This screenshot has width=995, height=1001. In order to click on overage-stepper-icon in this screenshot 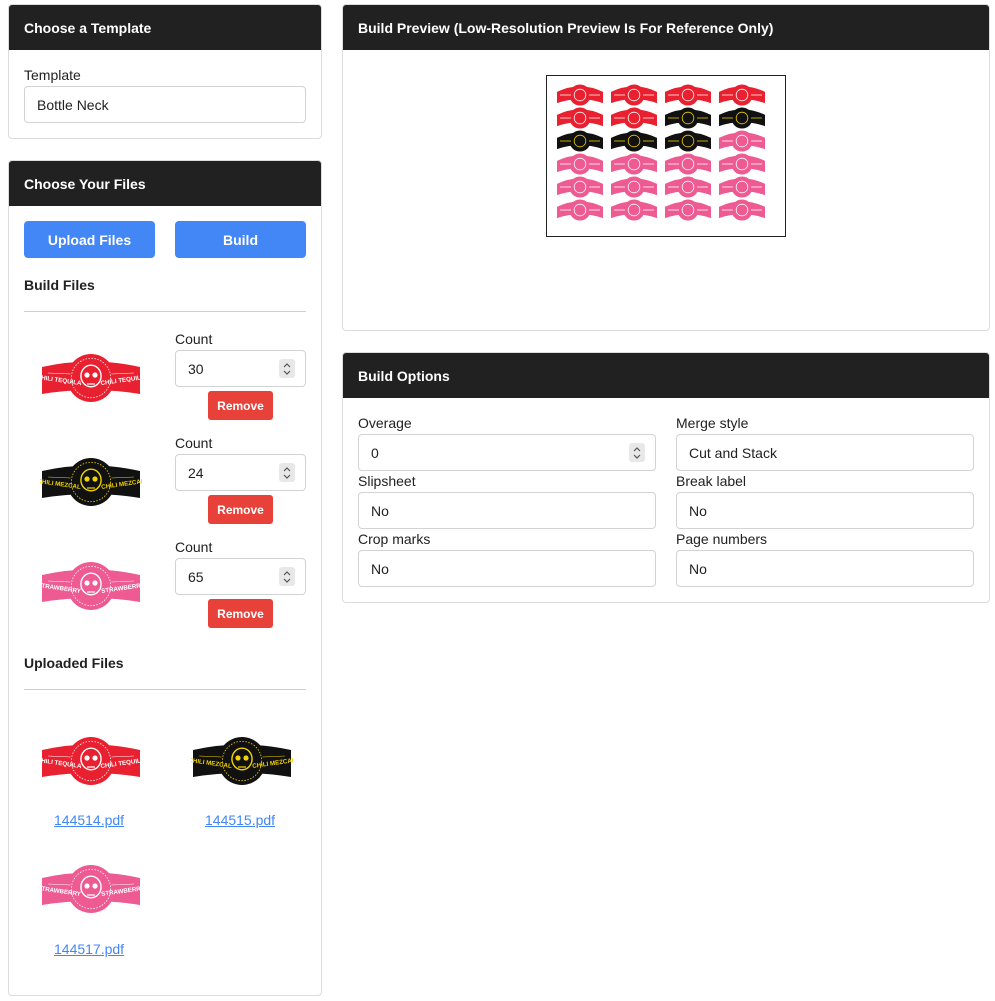, I will do `click(637, 452)`.